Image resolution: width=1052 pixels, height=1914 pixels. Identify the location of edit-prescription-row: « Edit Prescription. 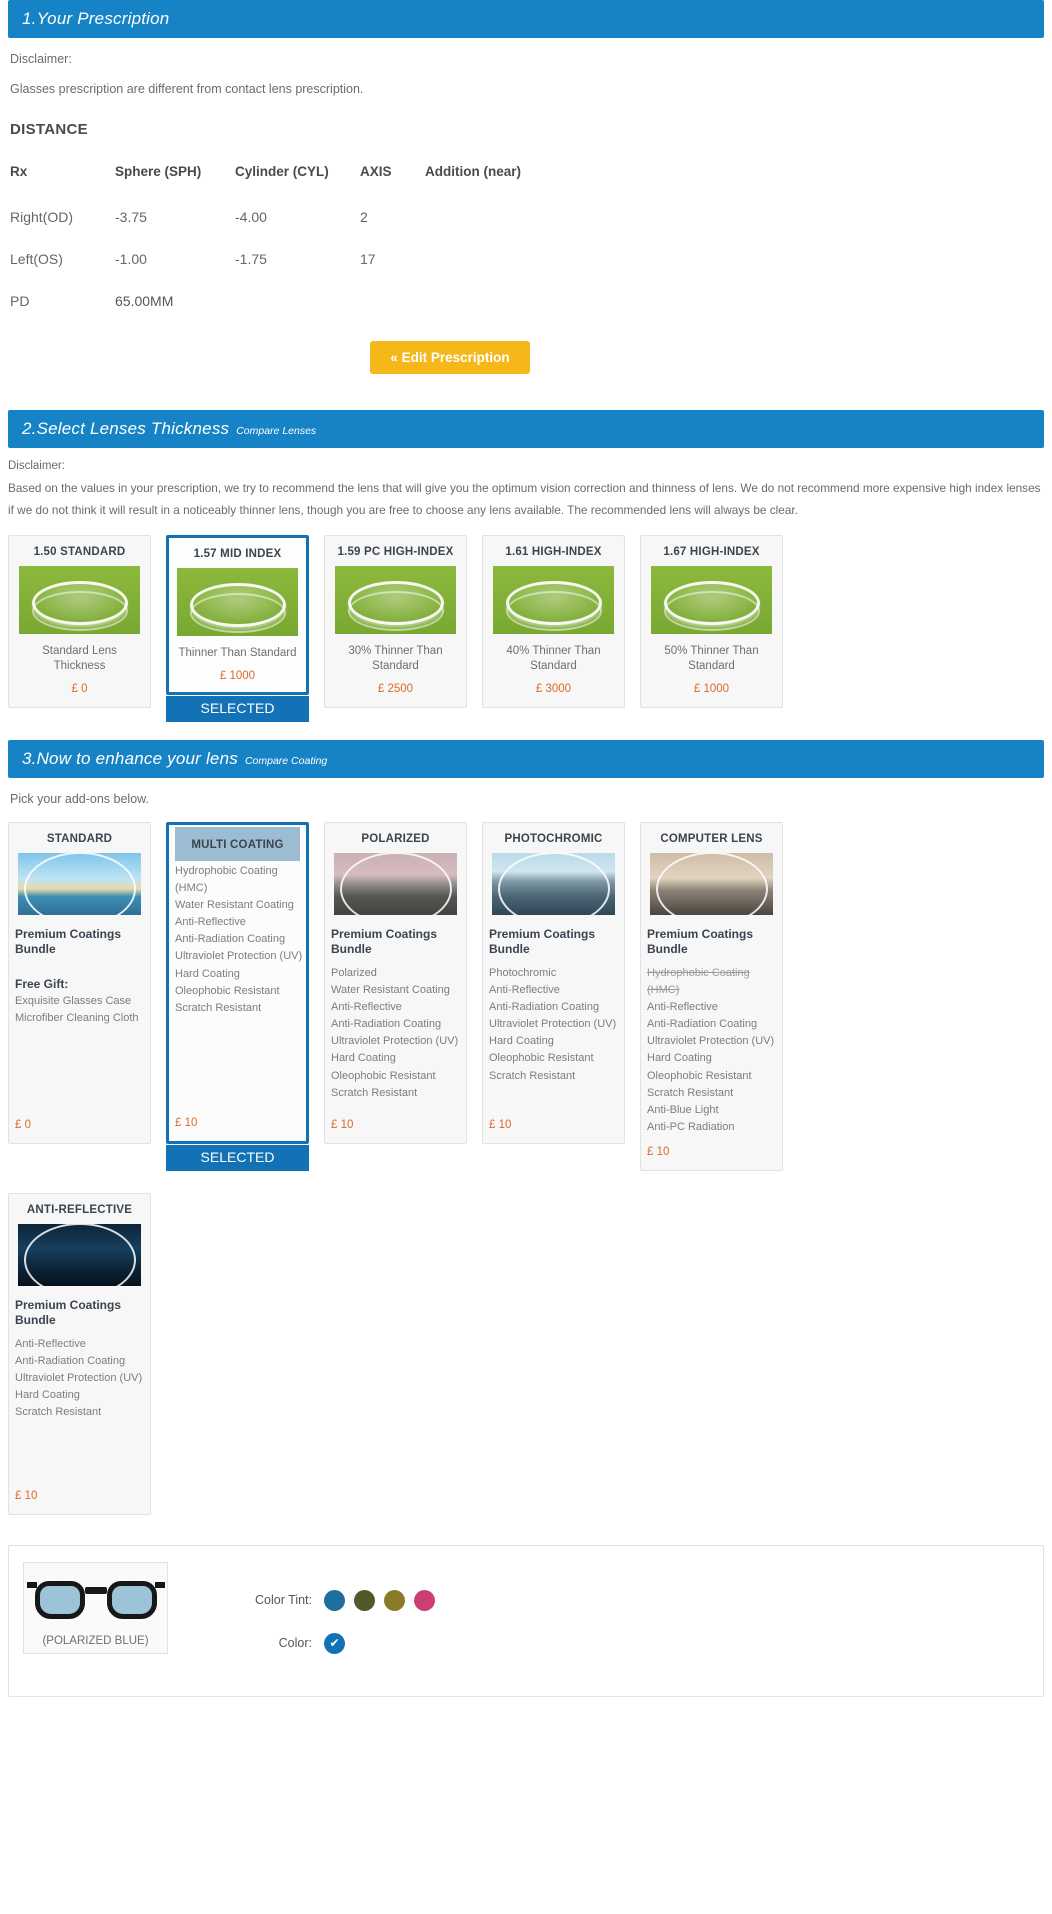
(450, 355).